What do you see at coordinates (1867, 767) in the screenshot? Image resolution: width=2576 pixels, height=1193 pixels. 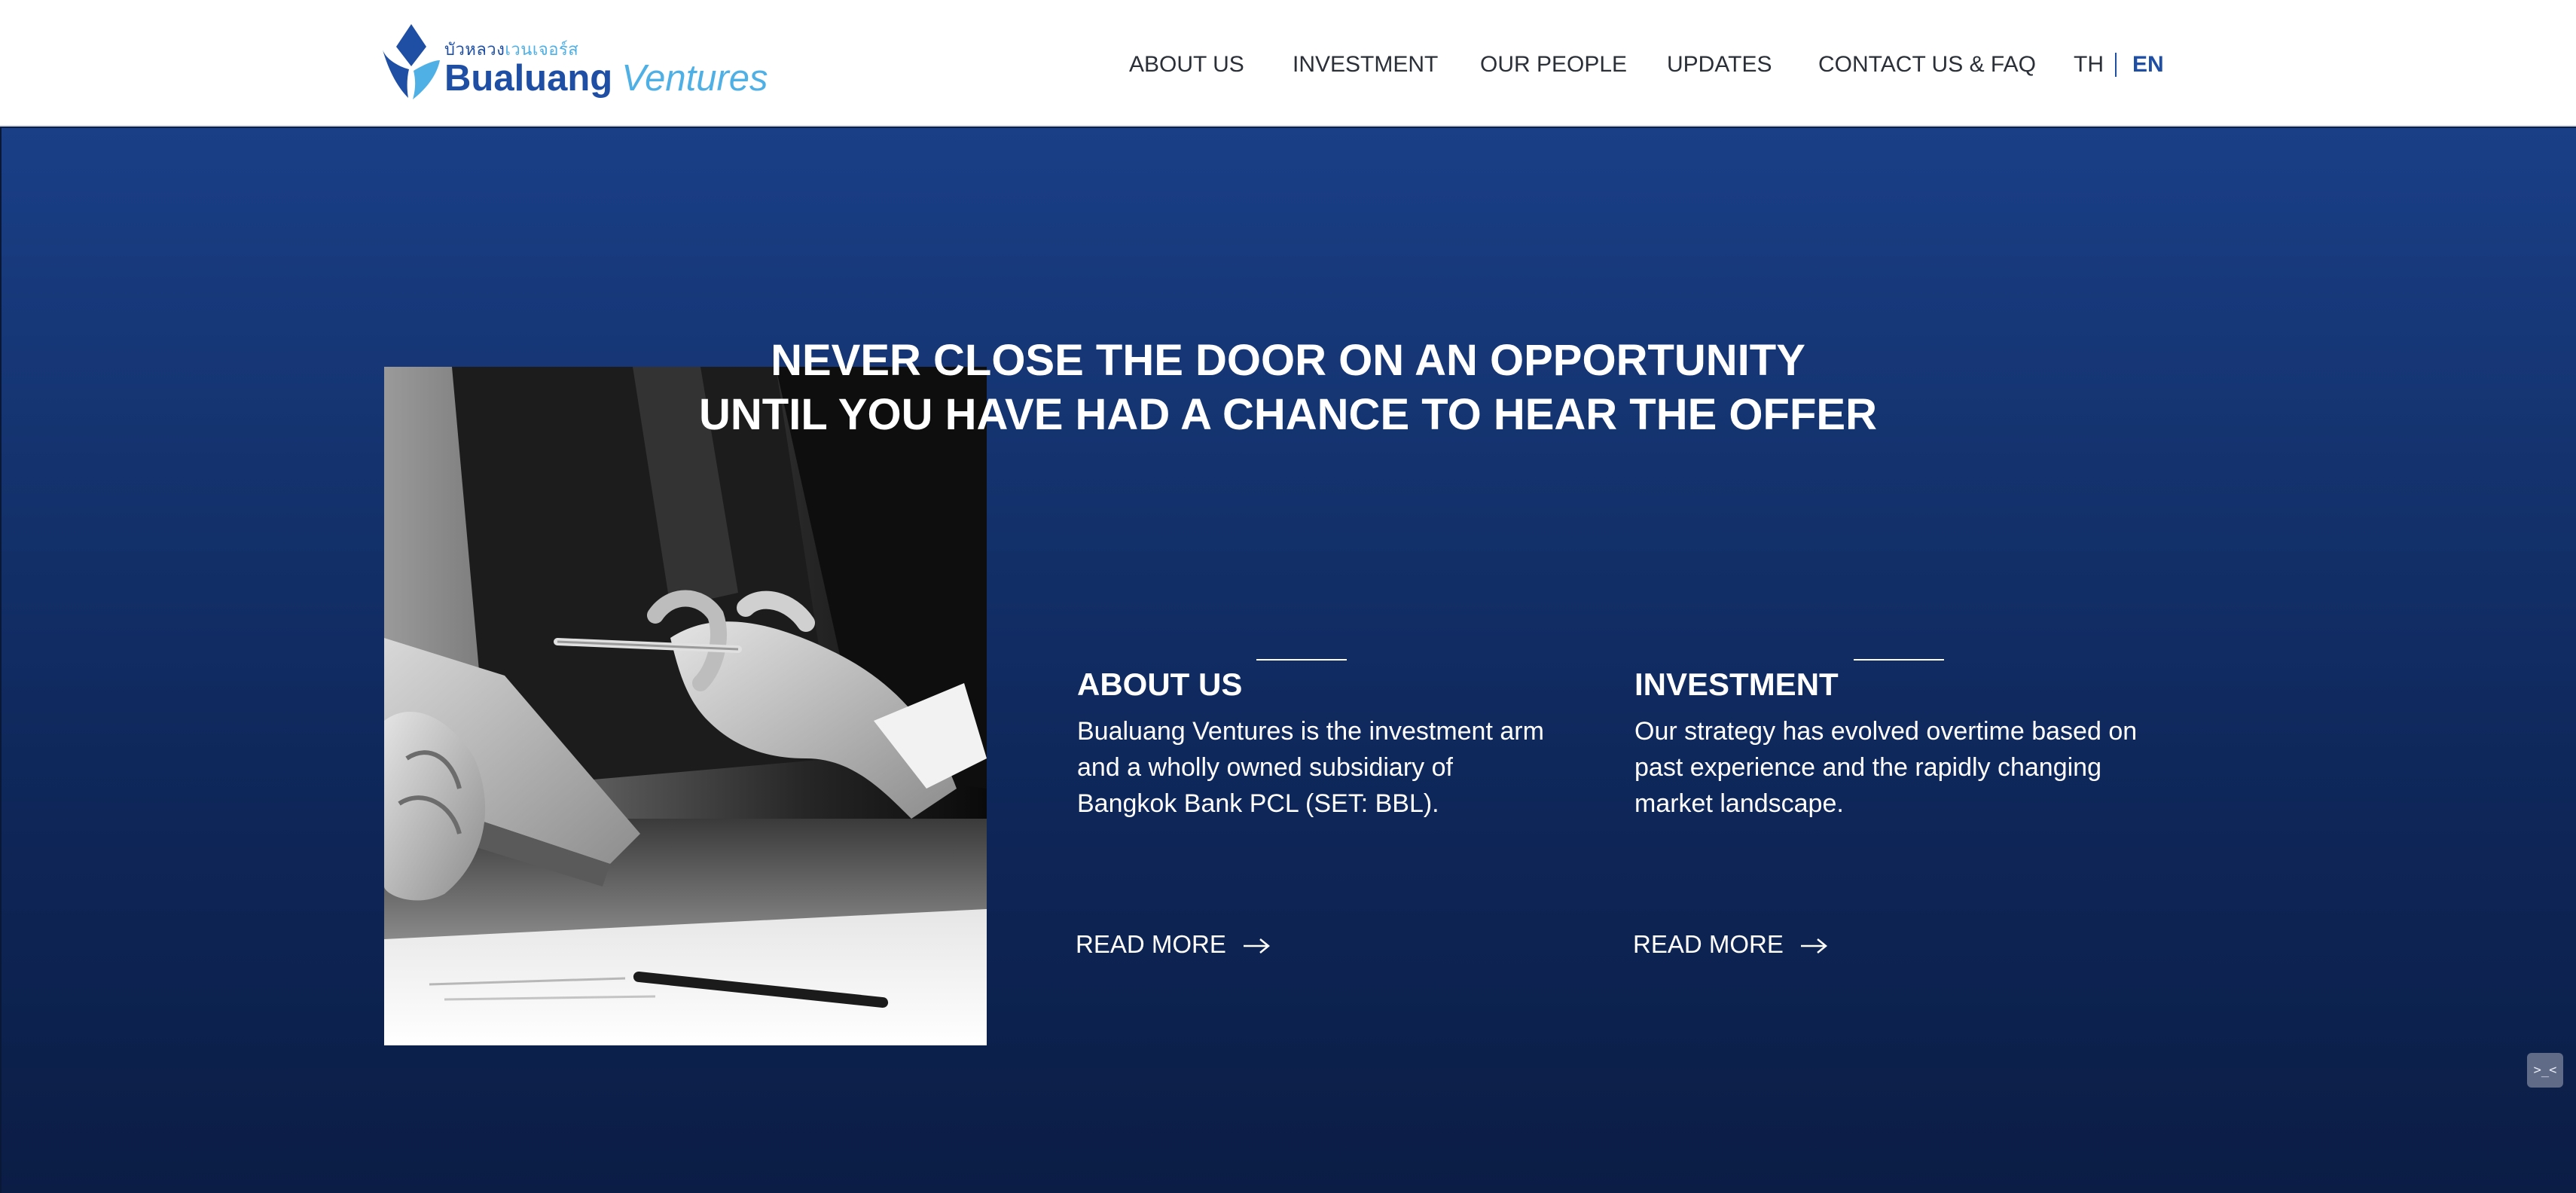 I see `investment-line-2: past experience and the rapidly changing` at bounding box center [1867, 767].